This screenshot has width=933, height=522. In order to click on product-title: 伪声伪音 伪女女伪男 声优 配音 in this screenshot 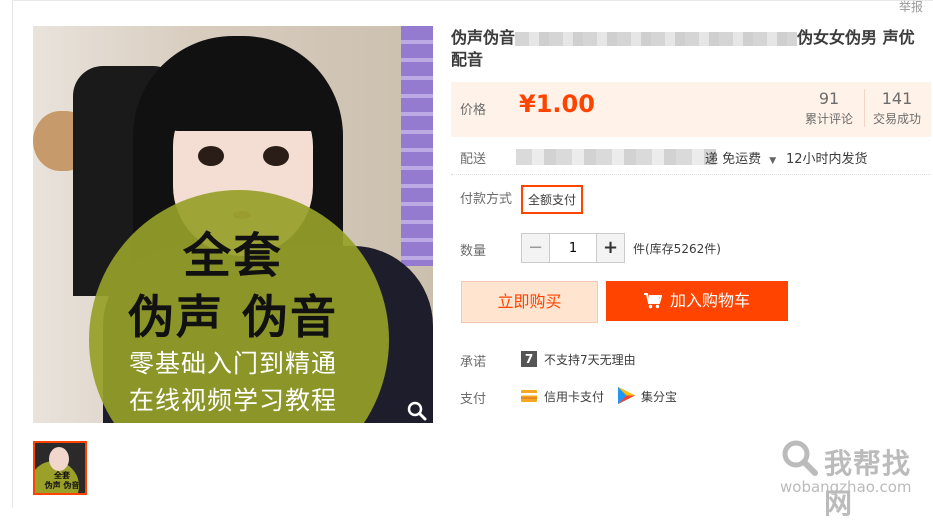, I will do `click(686, 49)`.